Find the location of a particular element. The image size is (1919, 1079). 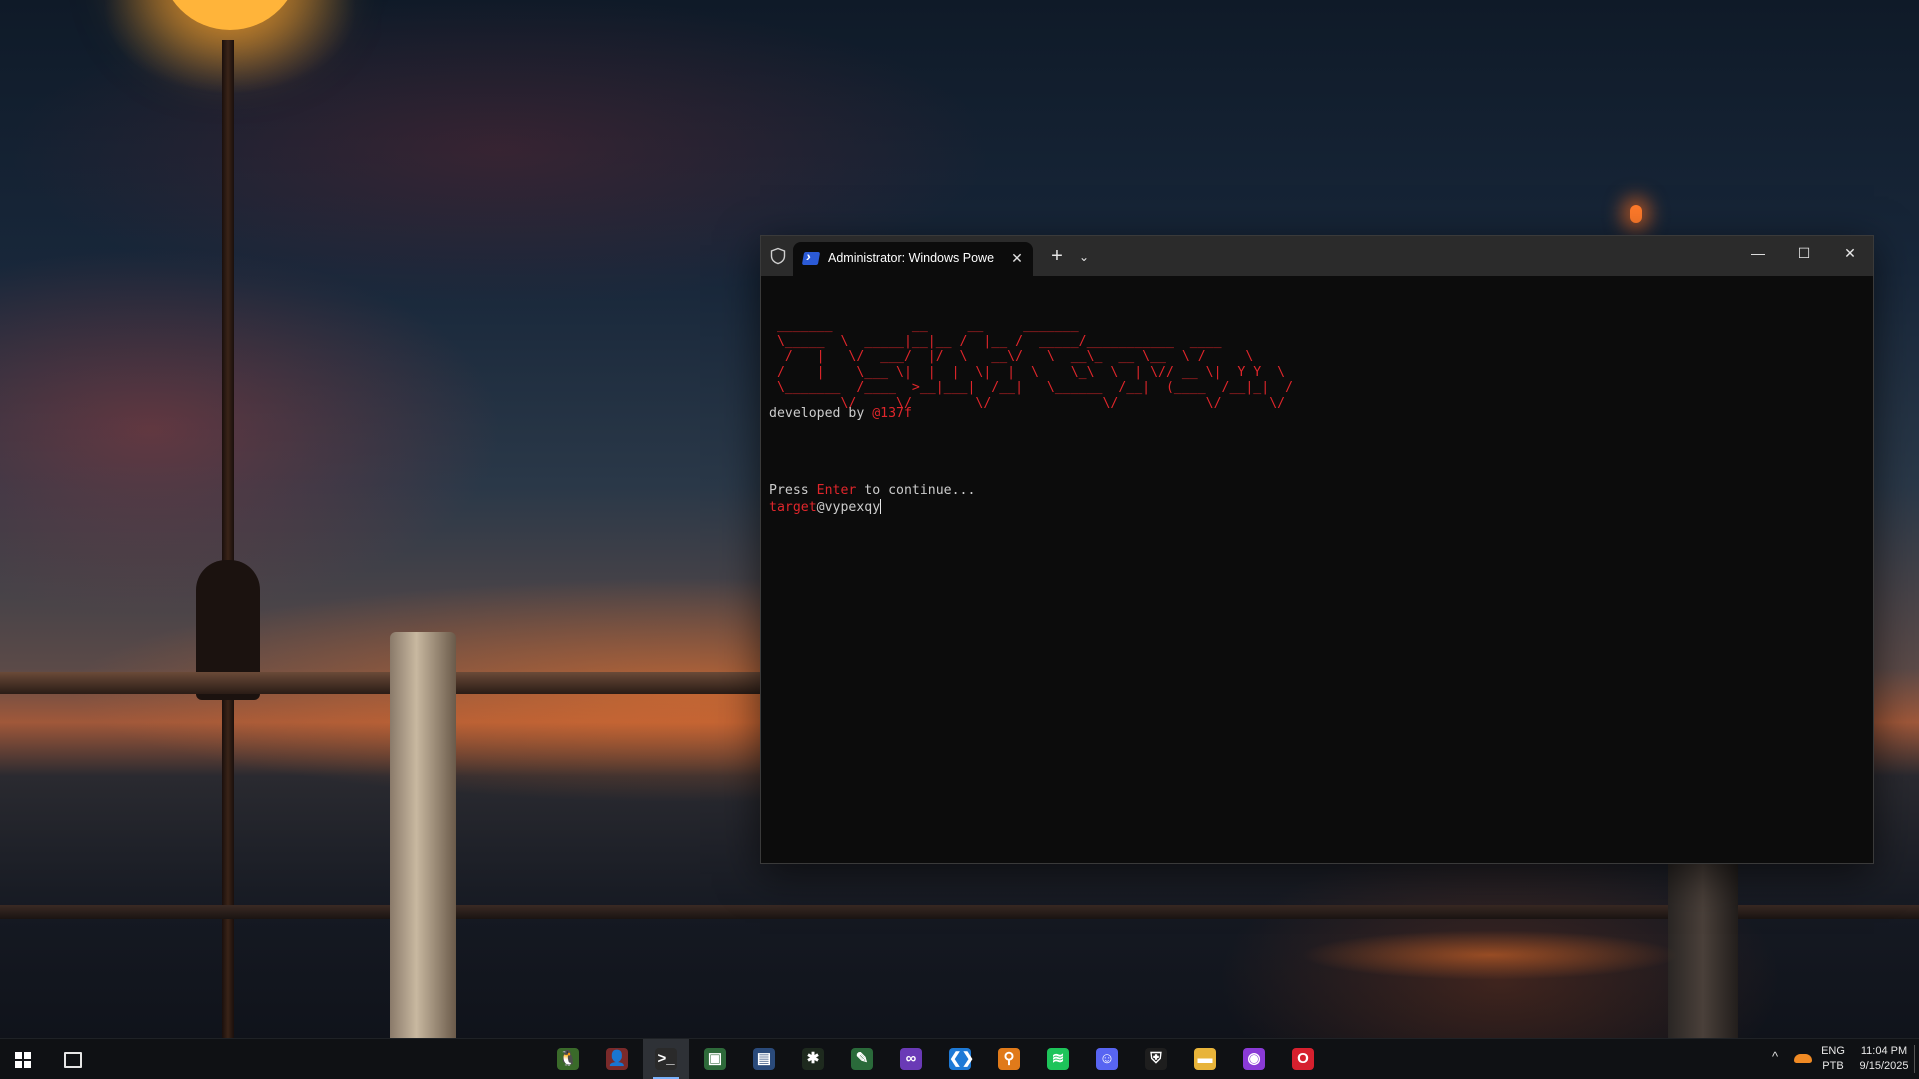

language-layout: PTB is located at coordinates (1833, 1066).